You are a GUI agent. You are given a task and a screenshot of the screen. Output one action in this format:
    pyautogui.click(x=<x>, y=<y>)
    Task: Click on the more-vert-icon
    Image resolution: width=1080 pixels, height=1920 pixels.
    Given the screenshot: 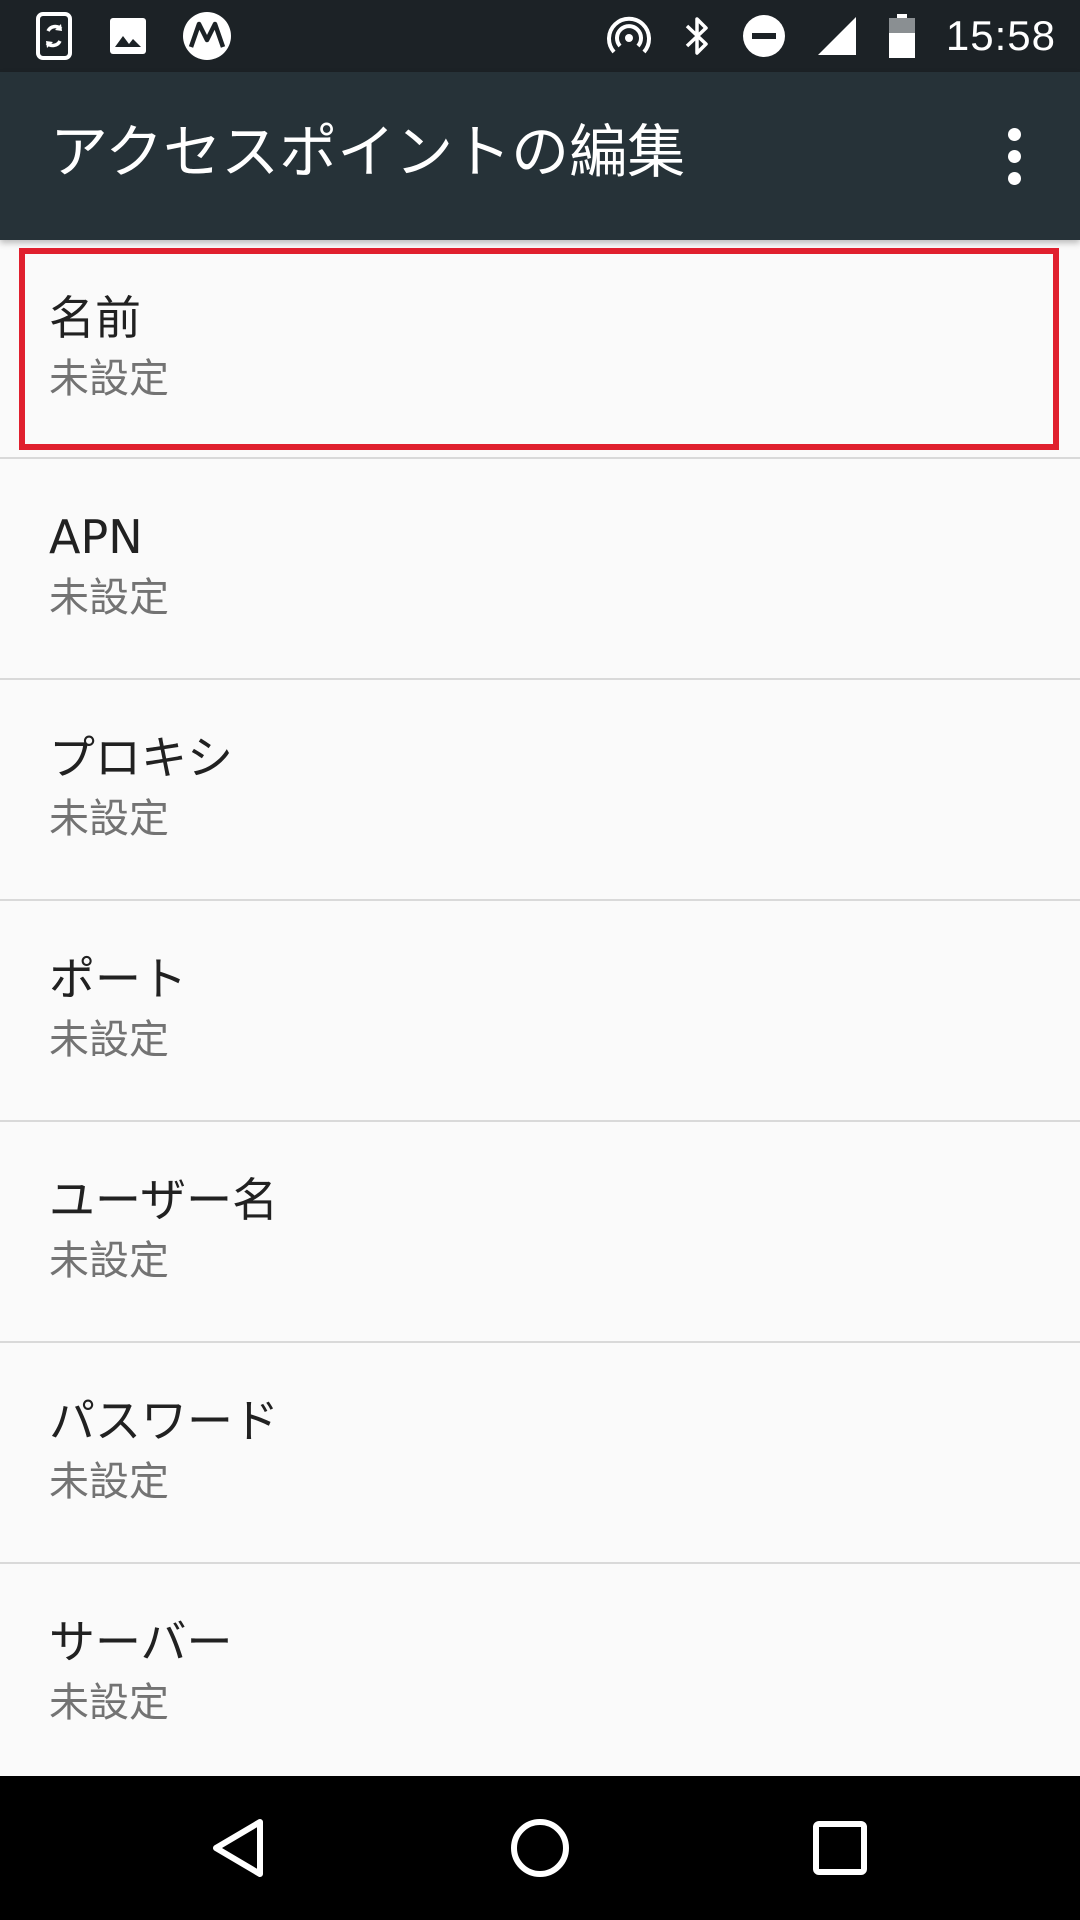 What is the action you would take?
    pyautogui.click(x=1014, y=156)
    